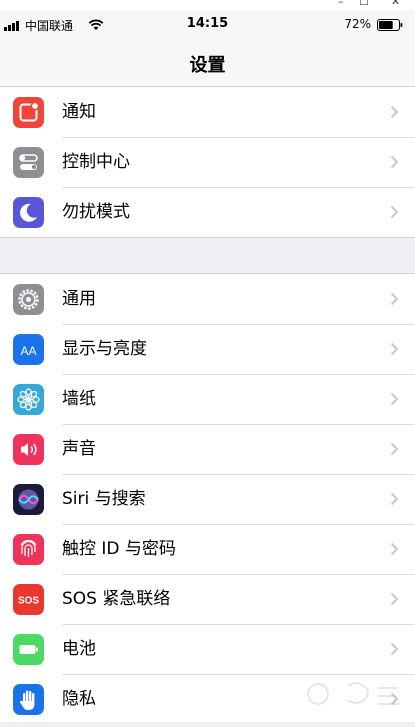 The height and width of the screenshot is (727, 415). I want to click on settings-row-label: 控制中心, so click(96, 162).